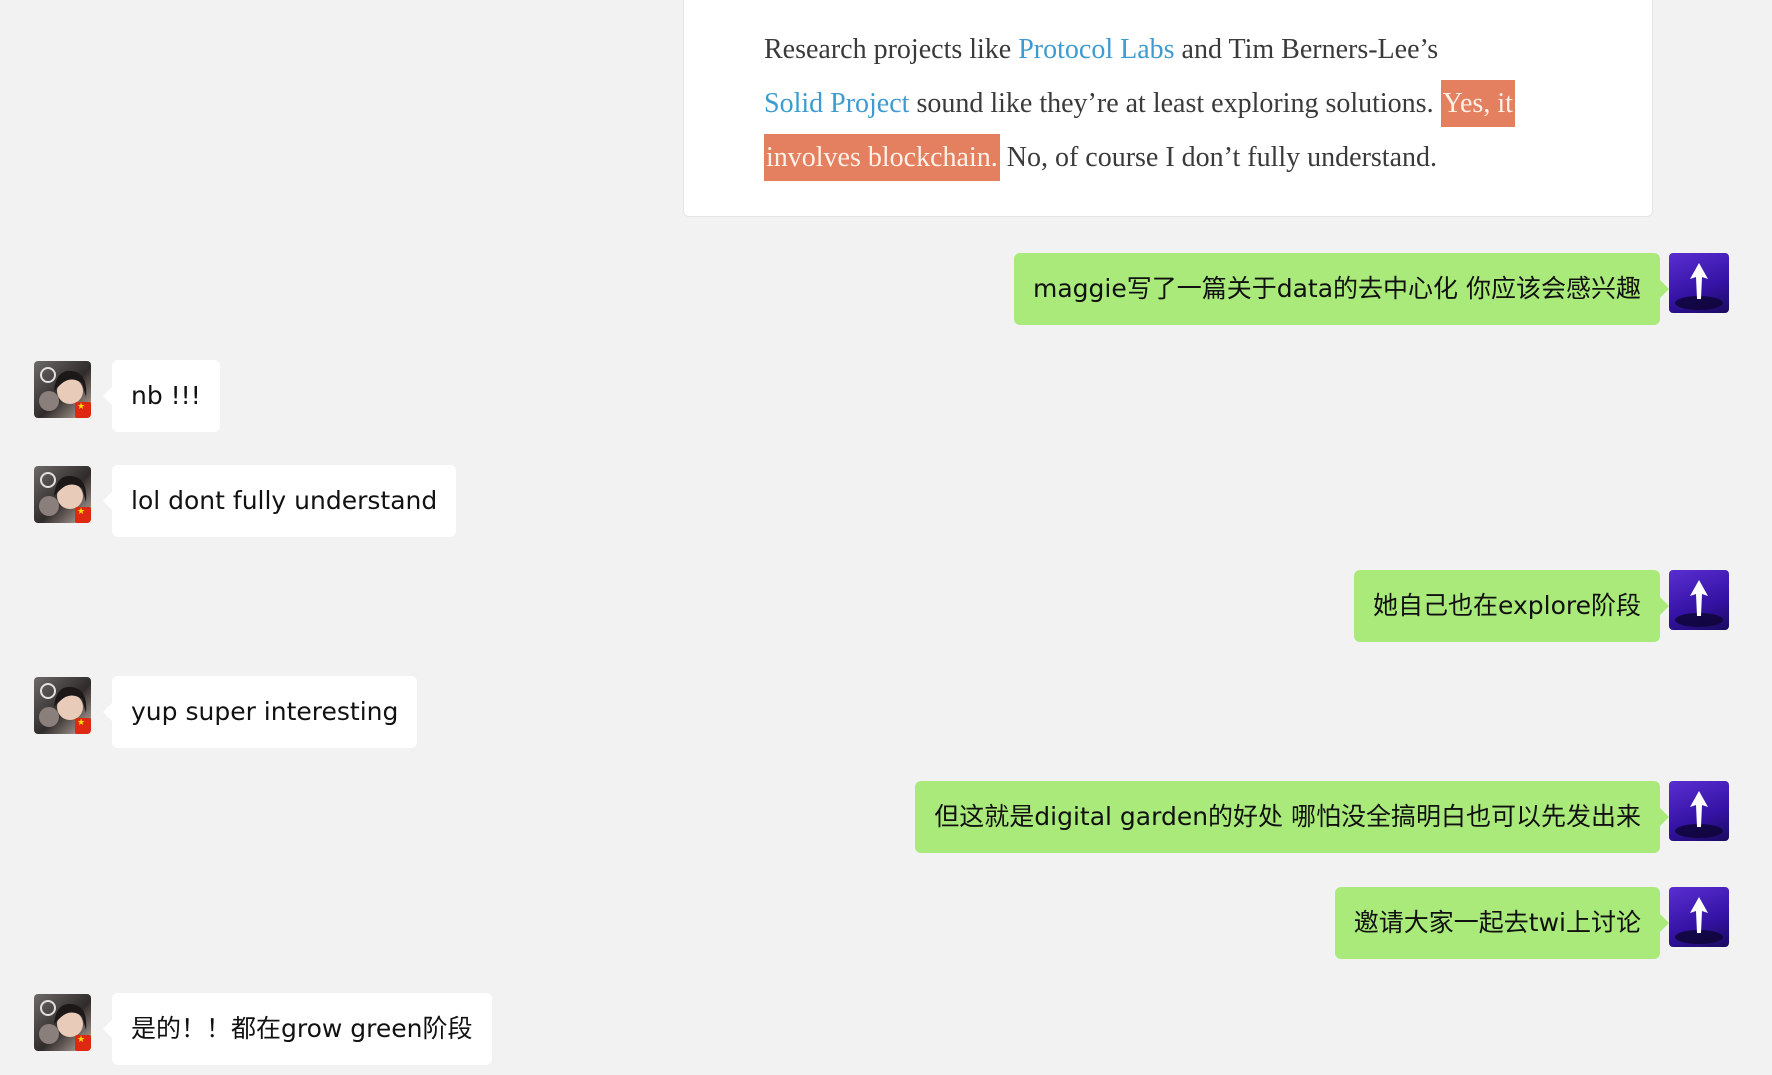  Describe the element at coordinates (297, 1029) in the screenshot. I see `incoming-message: 是的！！都在grow green阶段` at that location.